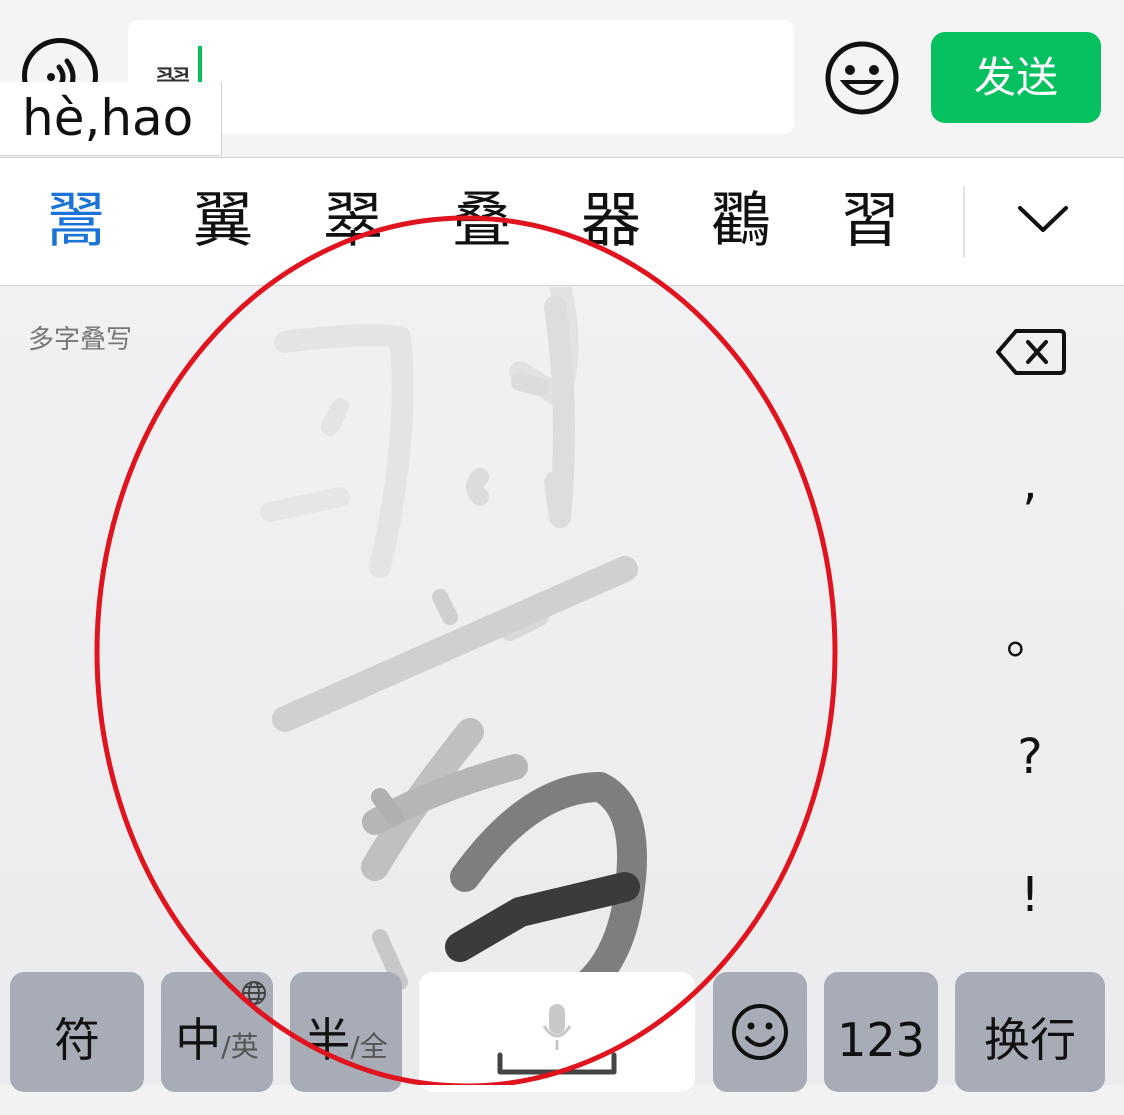 The width and height of the screenshot is (1124, 1115). I want to click on input-toolbar: 翯 hè,hao 发送, so click(562, 79).